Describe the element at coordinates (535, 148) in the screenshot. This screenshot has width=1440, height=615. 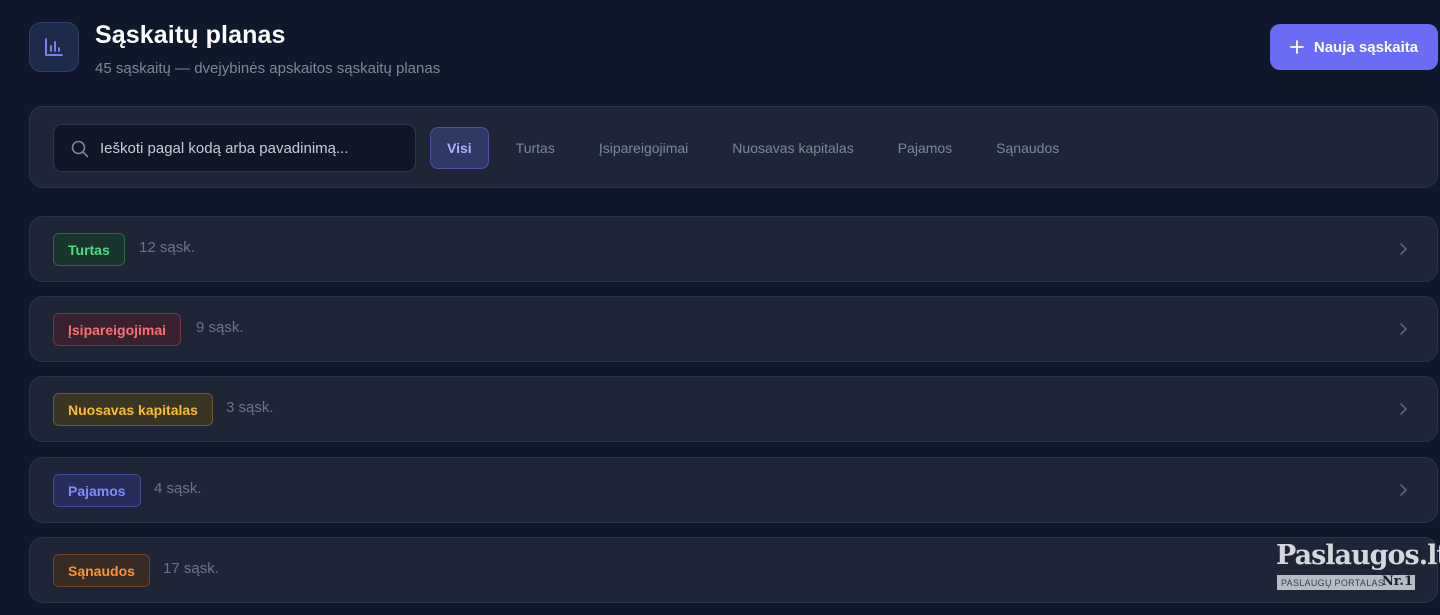
I see `tab-turtas: Turtas` at that location.